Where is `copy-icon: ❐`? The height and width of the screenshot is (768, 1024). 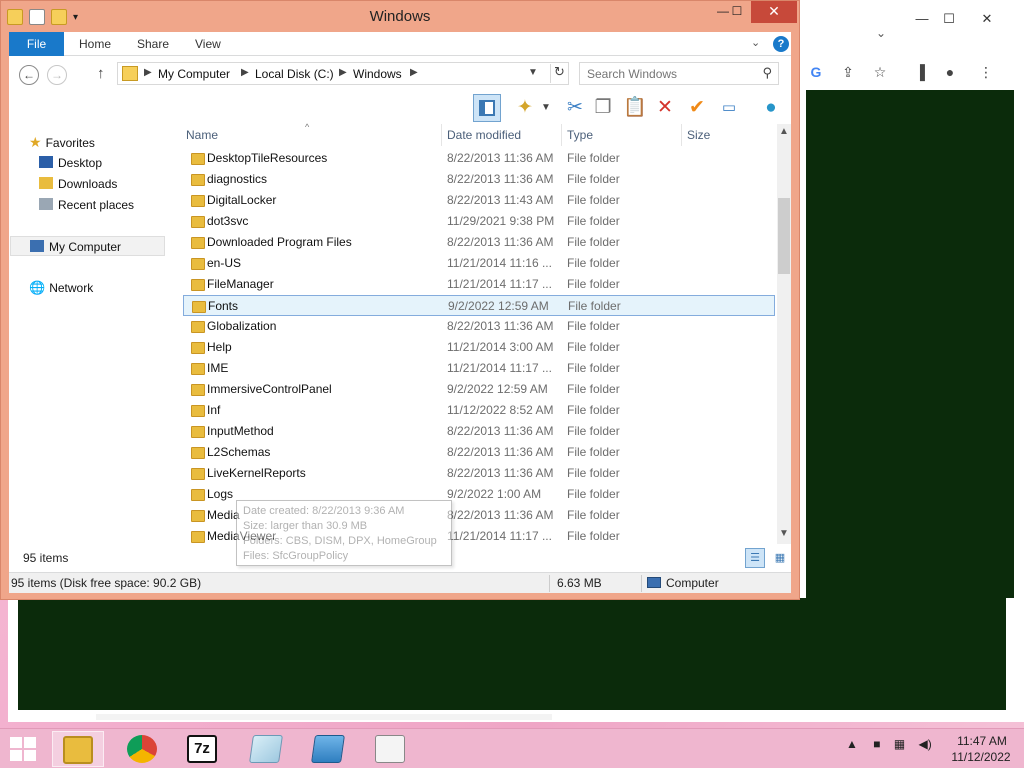
copy-icon: ❐ is located at coordinates (603, 108).